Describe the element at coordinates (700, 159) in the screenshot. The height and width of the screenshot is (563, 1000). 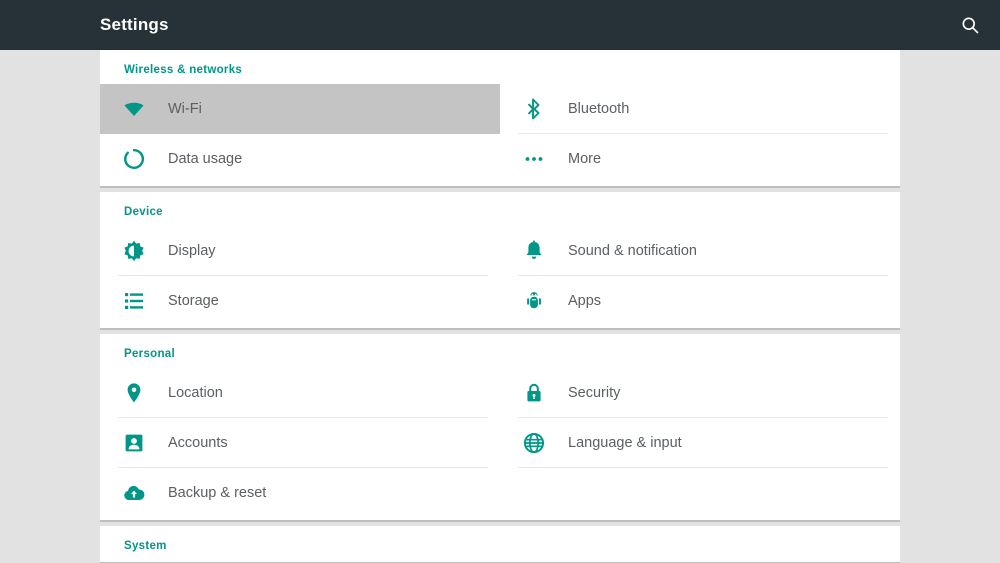
I see `settings-item-more: More` at that location.